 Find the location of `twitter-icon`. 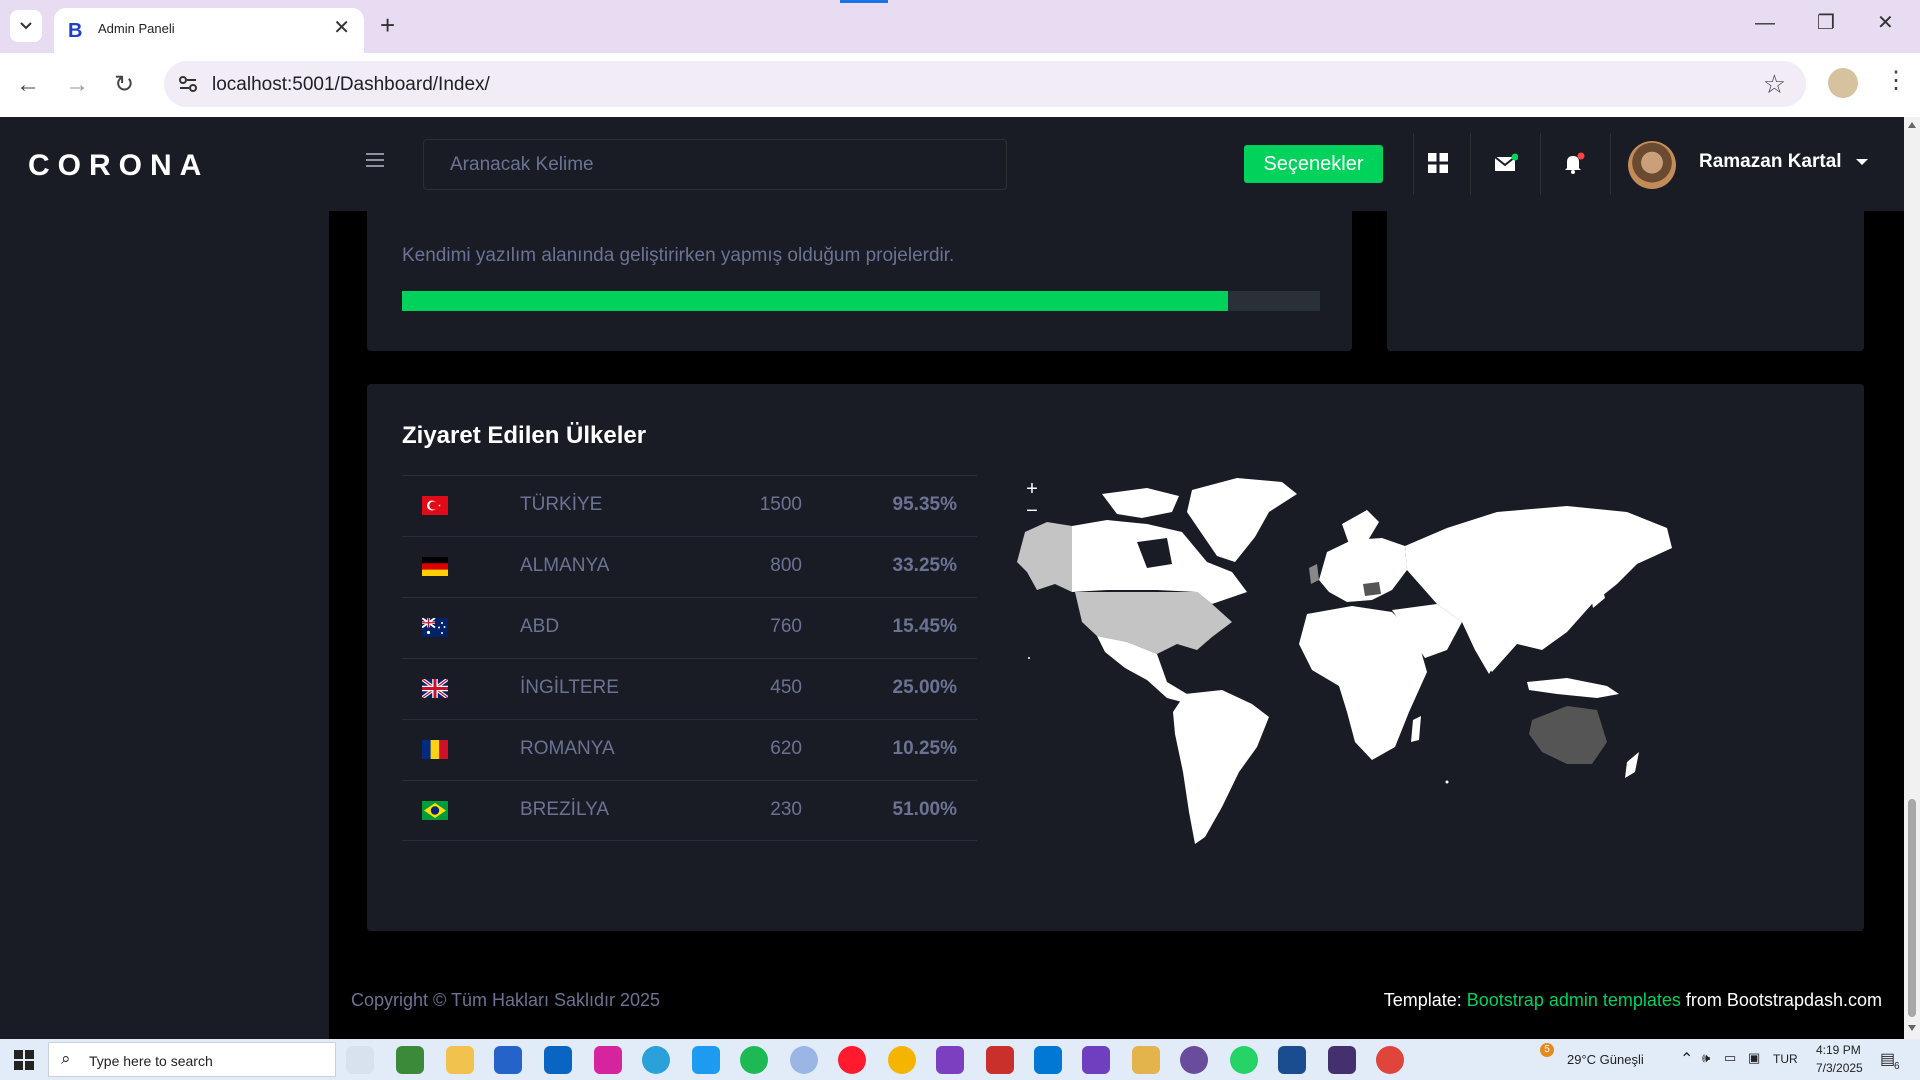

twitter-icon is located at coordinates (706, 1060).